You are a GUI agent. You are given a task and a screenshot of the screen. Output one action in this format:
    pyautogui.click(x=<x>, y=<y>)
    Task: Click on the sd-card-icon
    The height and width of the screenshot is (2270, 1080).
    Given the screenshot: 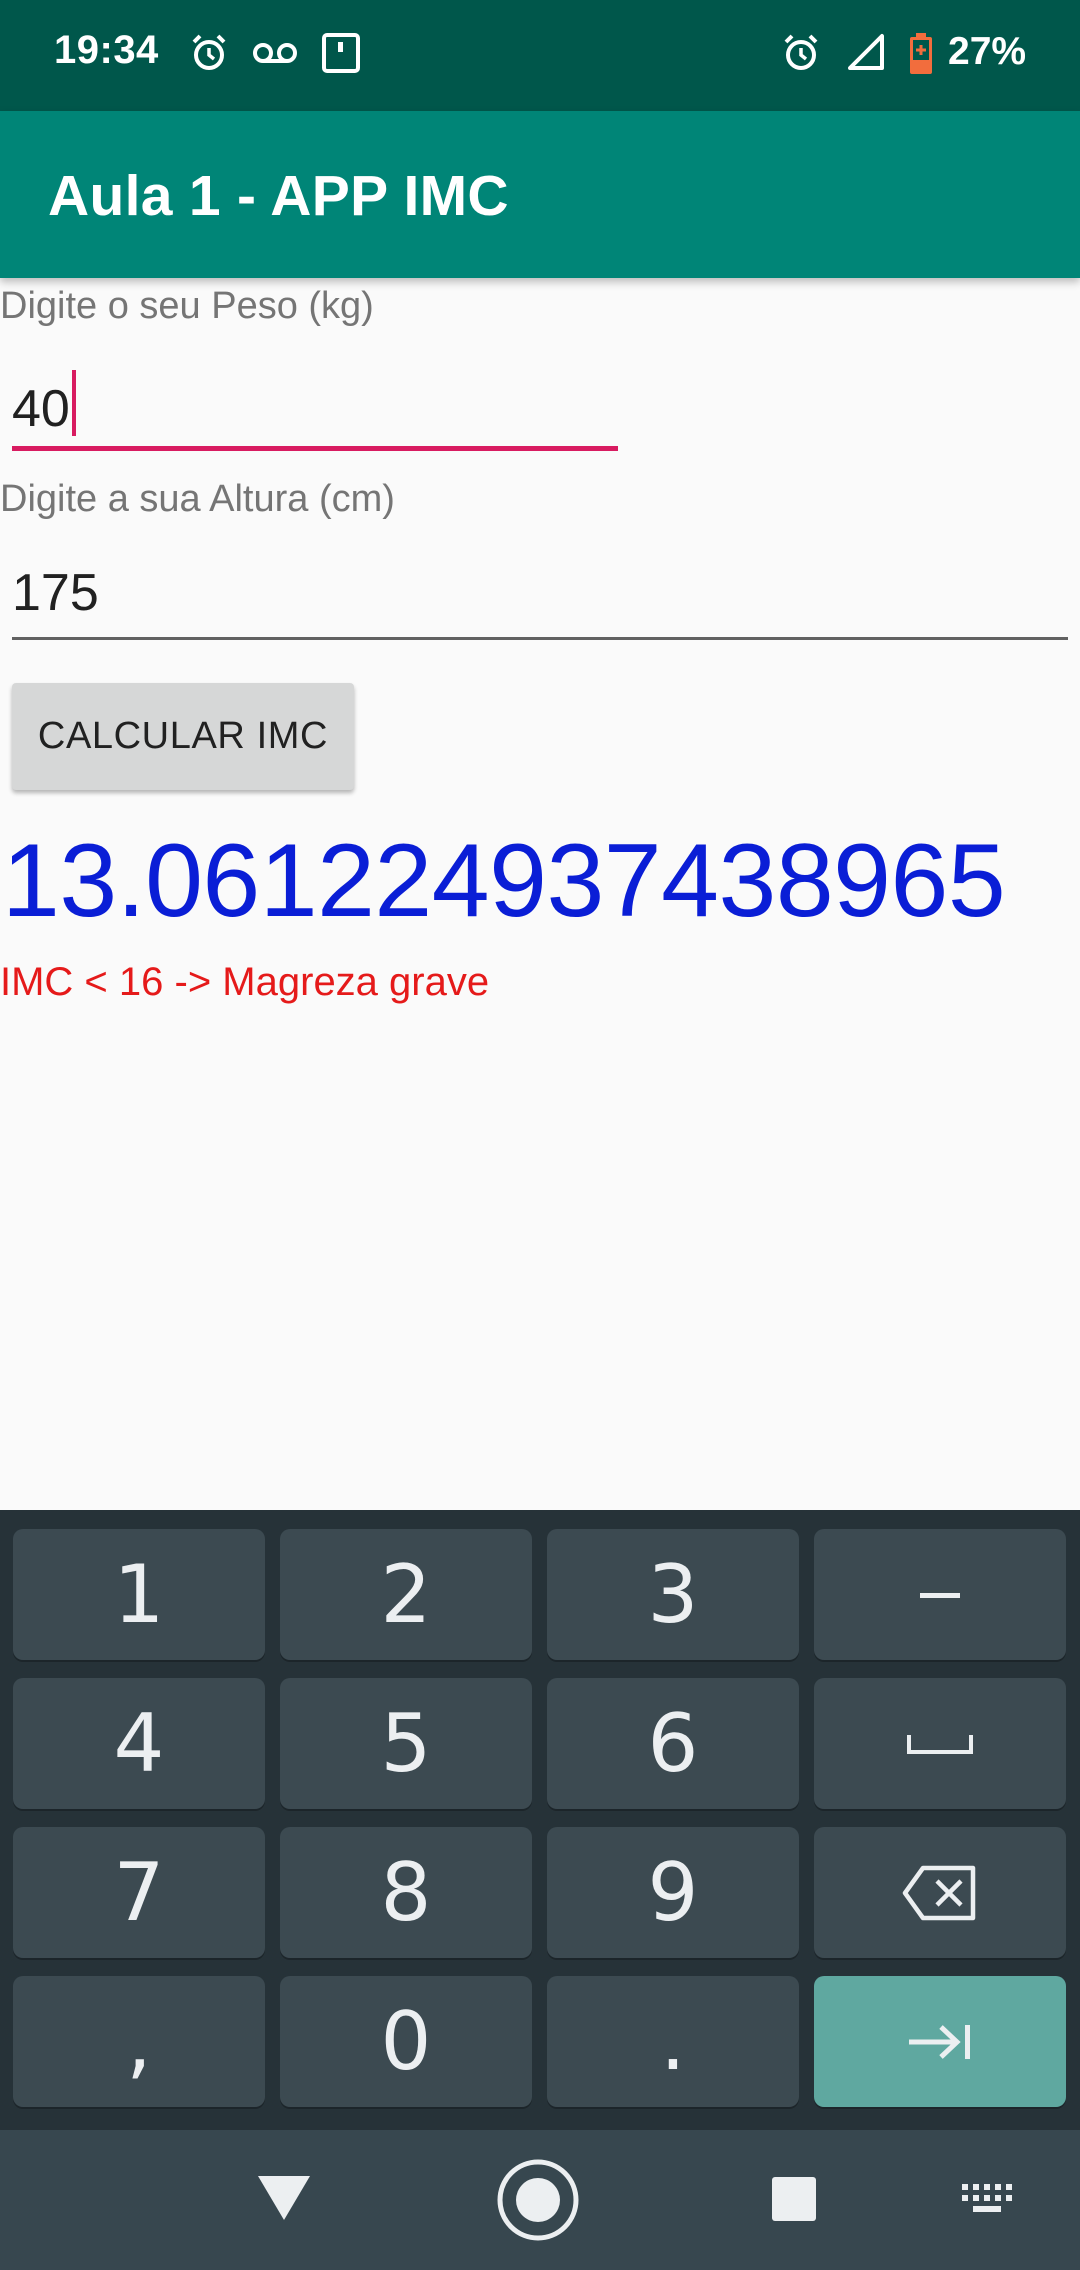 What is the action you would take?
    pyautogui.click(x=341, y=53)
    